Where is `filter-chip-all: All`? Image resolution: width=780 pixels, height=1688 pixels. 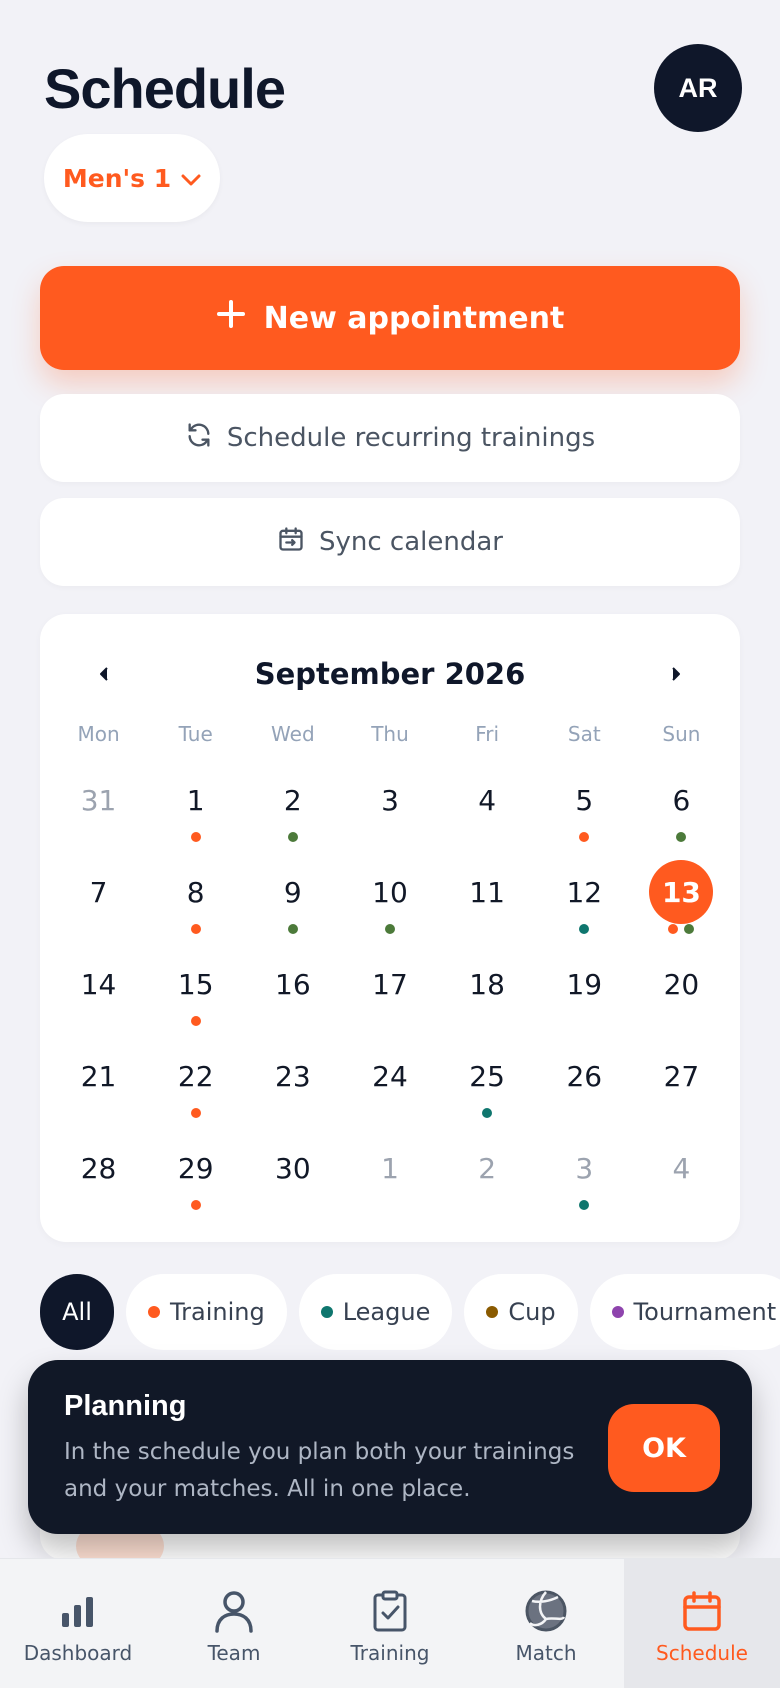 filter-chip-all: All is located at coordinates (77, 1312).